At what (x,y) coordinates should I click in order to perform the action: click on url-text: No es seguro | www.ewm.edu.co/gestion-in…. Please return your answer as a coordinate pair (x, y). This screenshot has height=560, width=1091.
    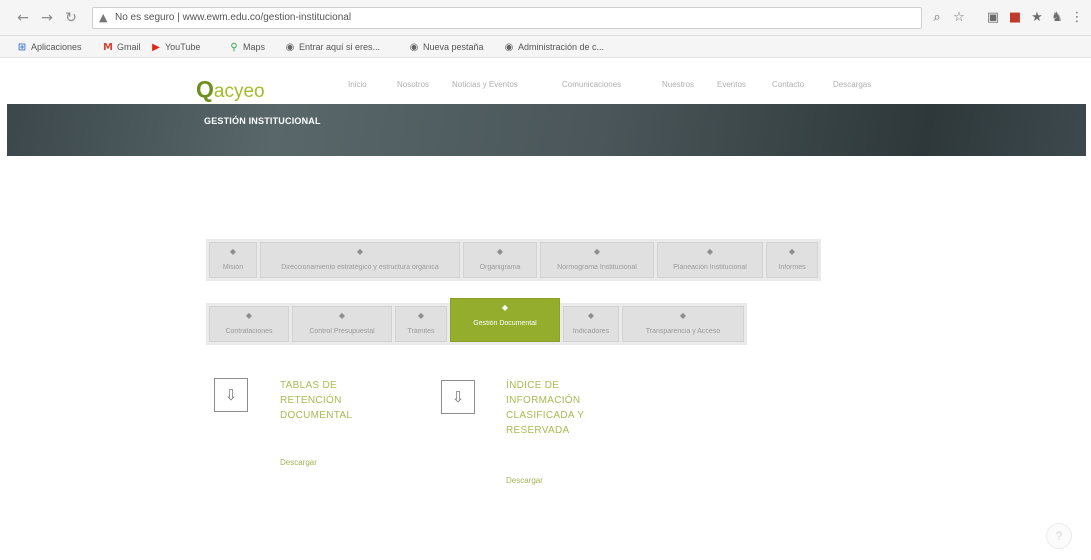
    Looking at the image, I should click on (233, 17).